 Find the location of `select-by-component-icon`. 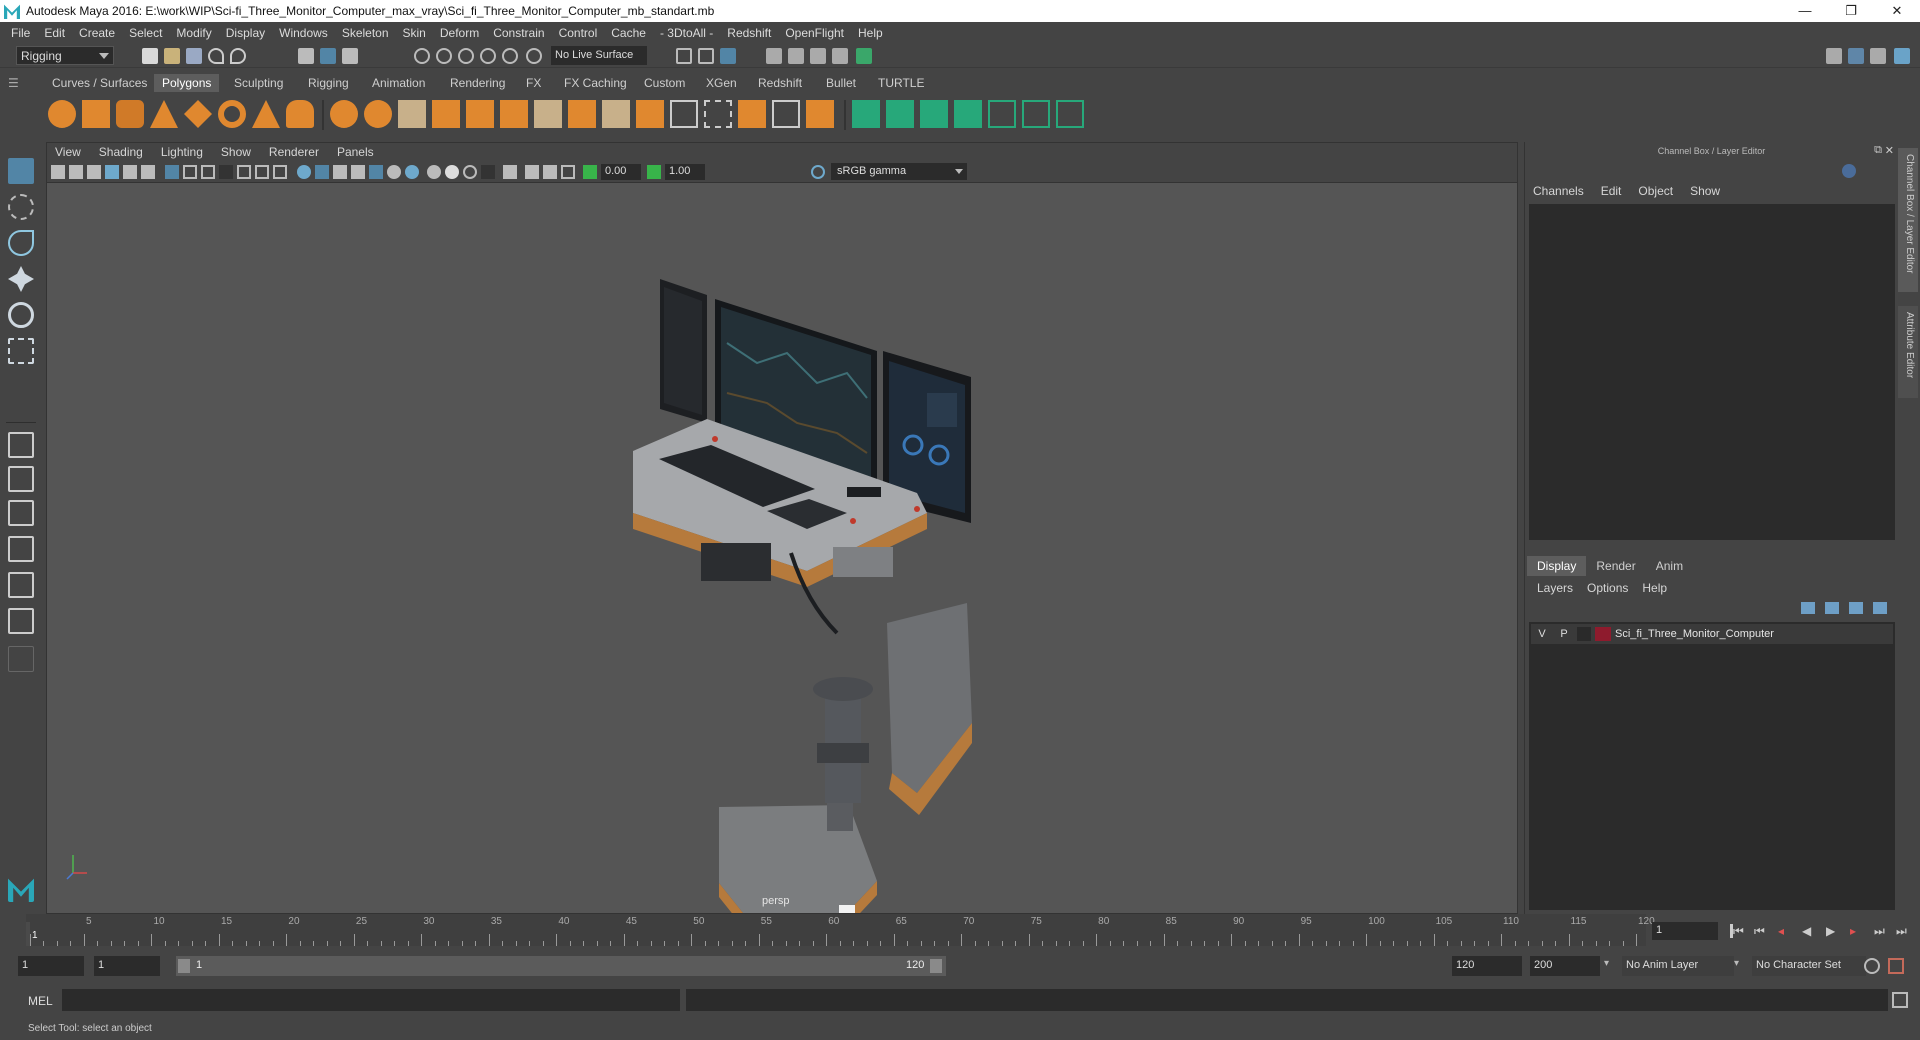

select-by-component-icon is located at coordinates (350, 56).